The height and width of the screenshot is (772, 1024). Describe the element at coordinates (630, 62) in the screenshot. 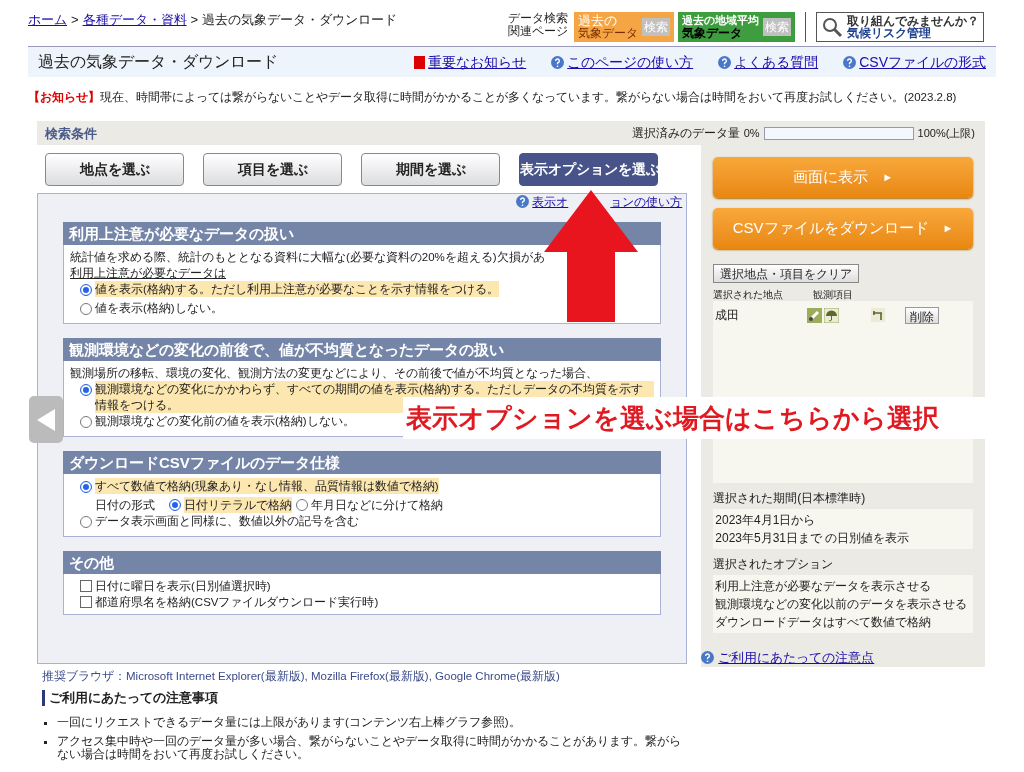

I see `header-link: このページの使い方` at that location.